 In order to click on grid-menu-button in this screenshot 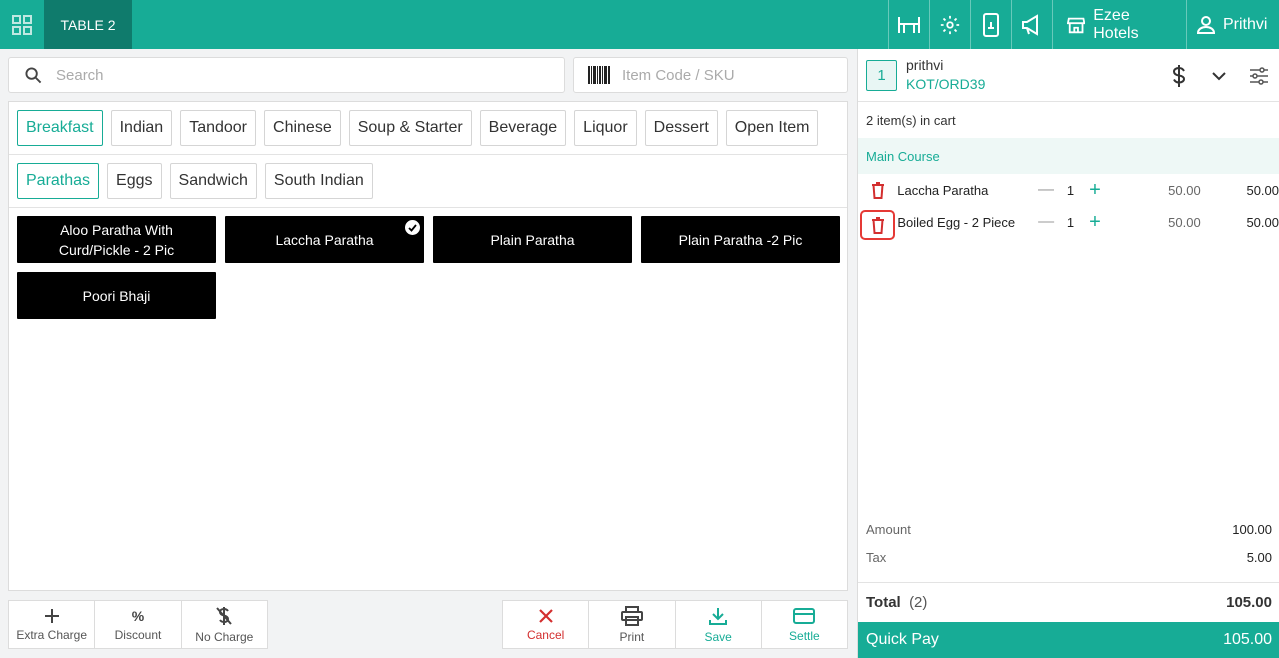, I will do `click(22, 24)`.